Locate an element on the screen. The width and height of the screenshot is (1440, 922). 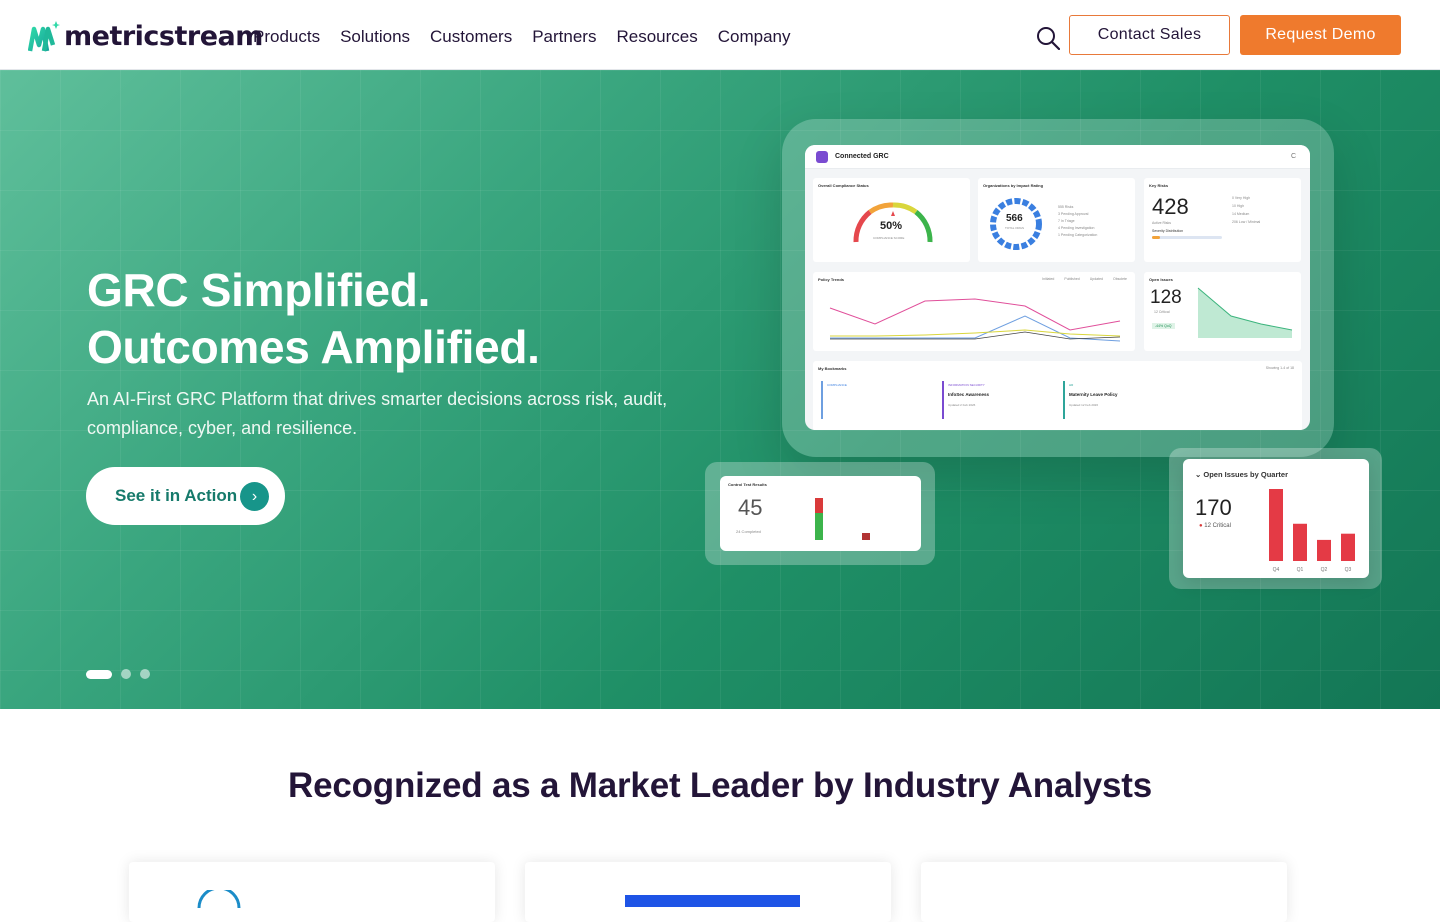
refresh-icon: C is located at coordinates (1293, 156).